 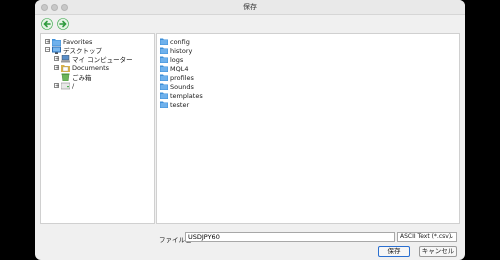 I want to click on list-item: MQL4, so click(x=174, y=68).